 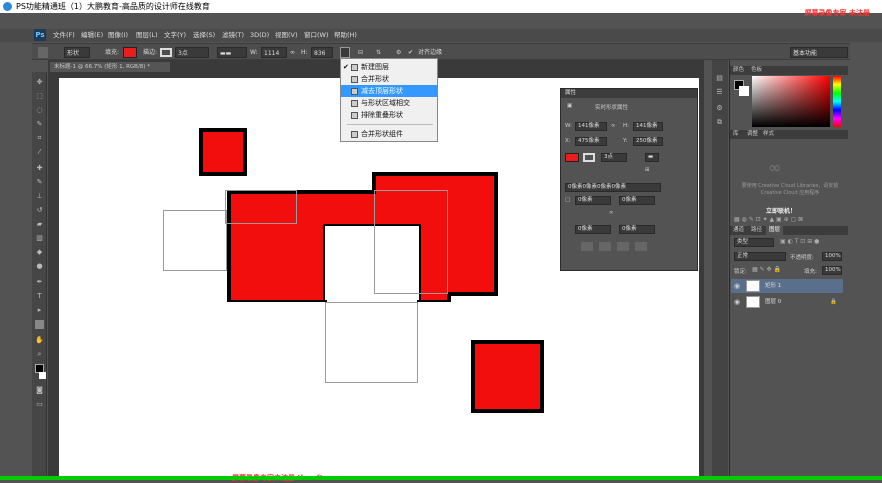 I want to click on layer-kind-filter: 类型, so click(x=754, y=242).